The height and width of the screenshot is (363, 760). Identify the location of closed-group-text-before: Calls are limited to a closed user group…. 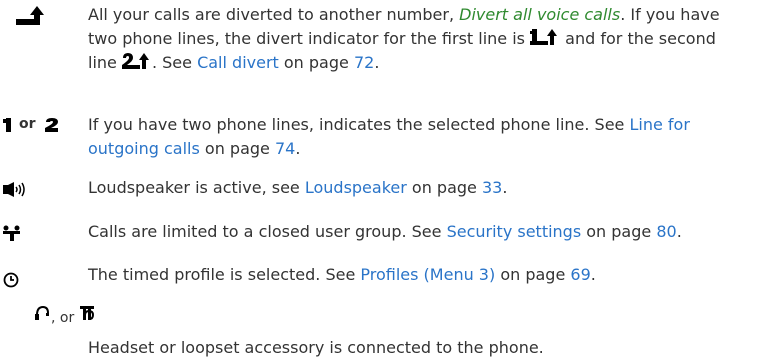
(267, 231).